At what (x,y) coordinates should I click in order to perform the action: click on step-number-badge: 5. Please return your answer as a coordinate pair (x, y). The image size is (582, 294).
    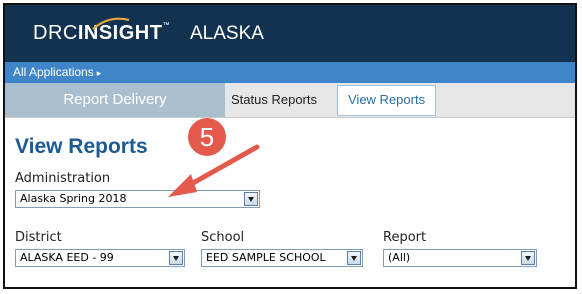
    Looking at the image, I should click on (207, 137).